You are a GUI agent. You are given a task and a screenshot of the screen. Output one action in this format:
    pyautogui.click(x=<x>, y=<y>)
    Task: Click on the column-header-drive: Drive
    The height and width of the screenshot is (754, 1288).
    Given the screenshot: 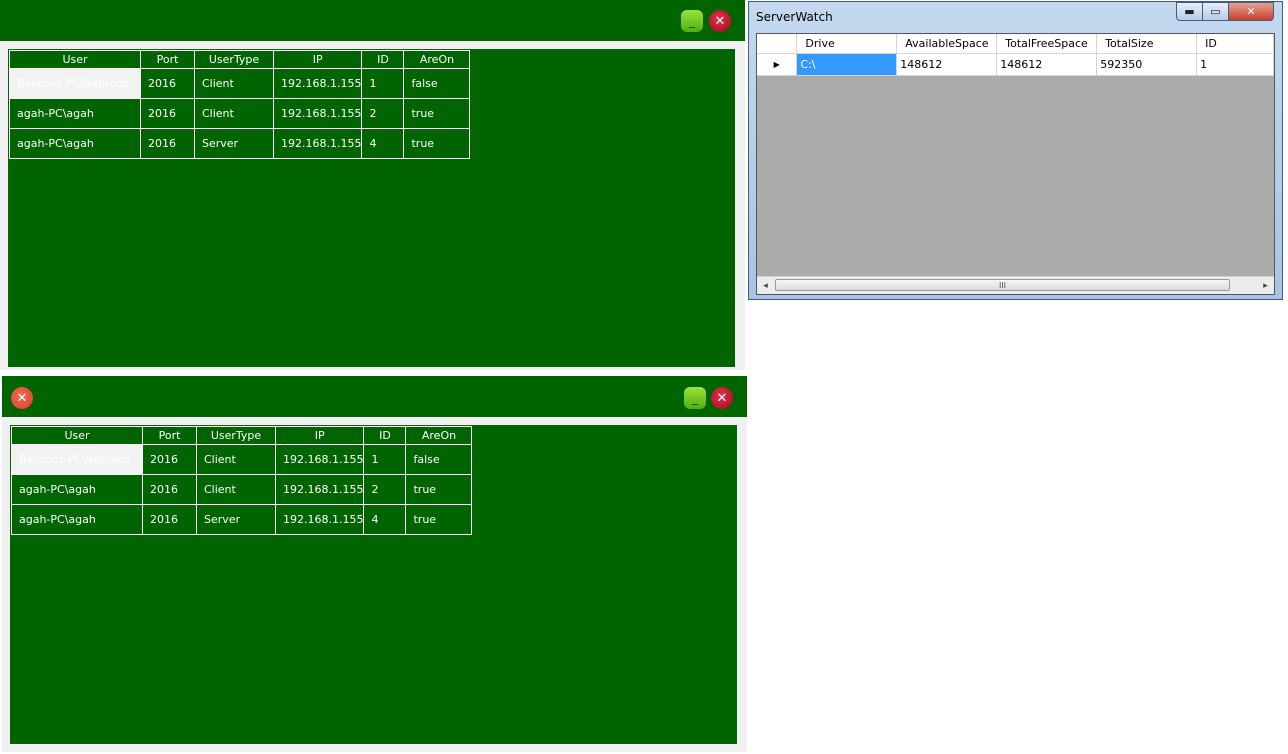 What is the action you would take?
    pyautogui.click(x=847, y=44)
    